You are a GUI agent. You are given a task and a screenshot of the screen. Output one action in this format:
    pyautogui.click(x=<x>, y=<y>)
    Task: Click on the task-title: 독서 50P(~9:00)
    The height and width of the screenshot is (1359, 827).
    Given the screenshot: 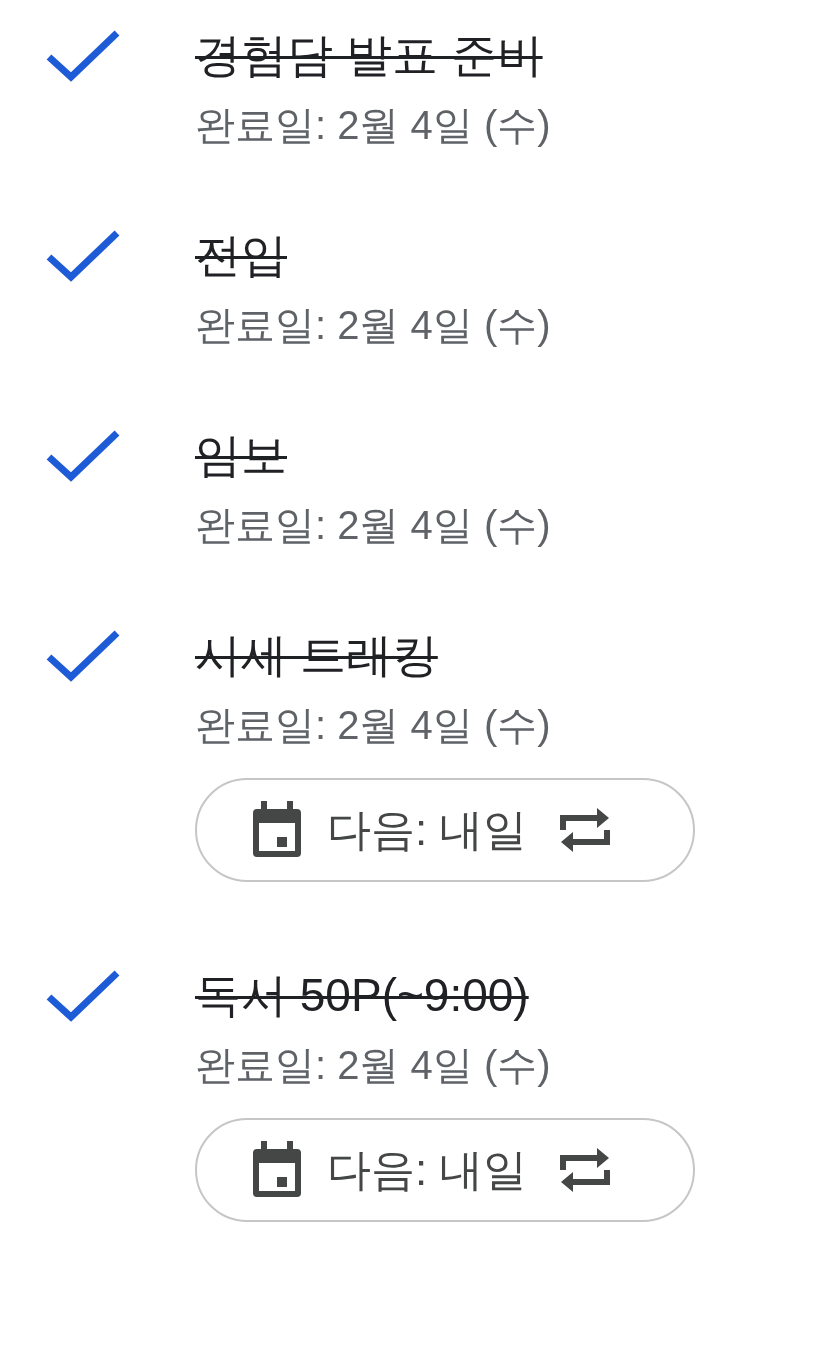 What is the action you would take?
    pyautogui.click(x=362, y=995)
    